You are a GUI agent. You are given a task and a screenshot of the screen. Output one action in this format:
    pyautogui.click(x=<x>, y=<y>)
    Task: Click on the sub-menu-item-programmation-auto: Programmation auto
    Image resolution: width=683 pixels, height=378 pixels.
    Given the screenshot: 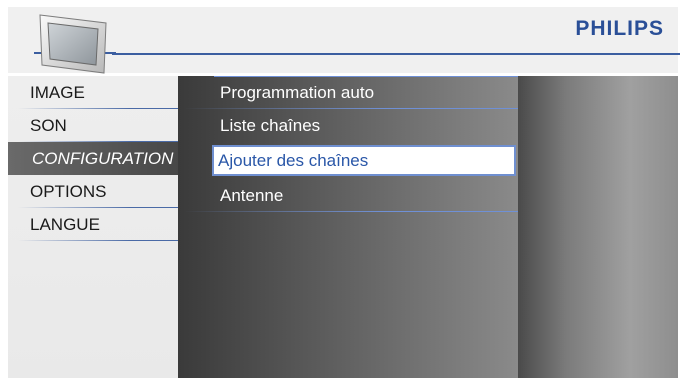 What is the action you would take?
    pyautogui.click(x=351, y=92)
    